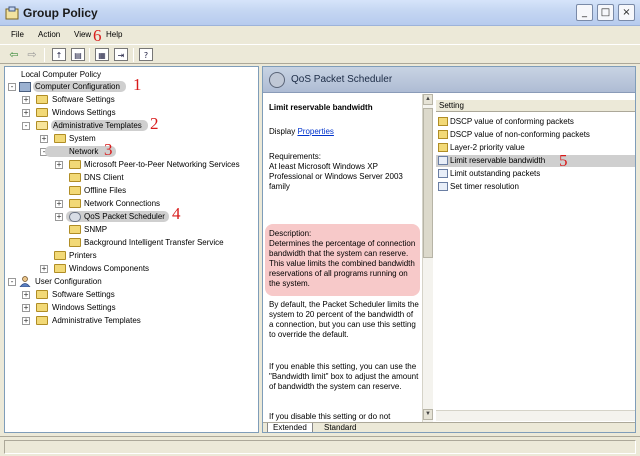 This screenshot has width=640, height=456. Describe the element at coordinates (102, 54) in the screenshot. I see `properties-icon: ▦` at that location.